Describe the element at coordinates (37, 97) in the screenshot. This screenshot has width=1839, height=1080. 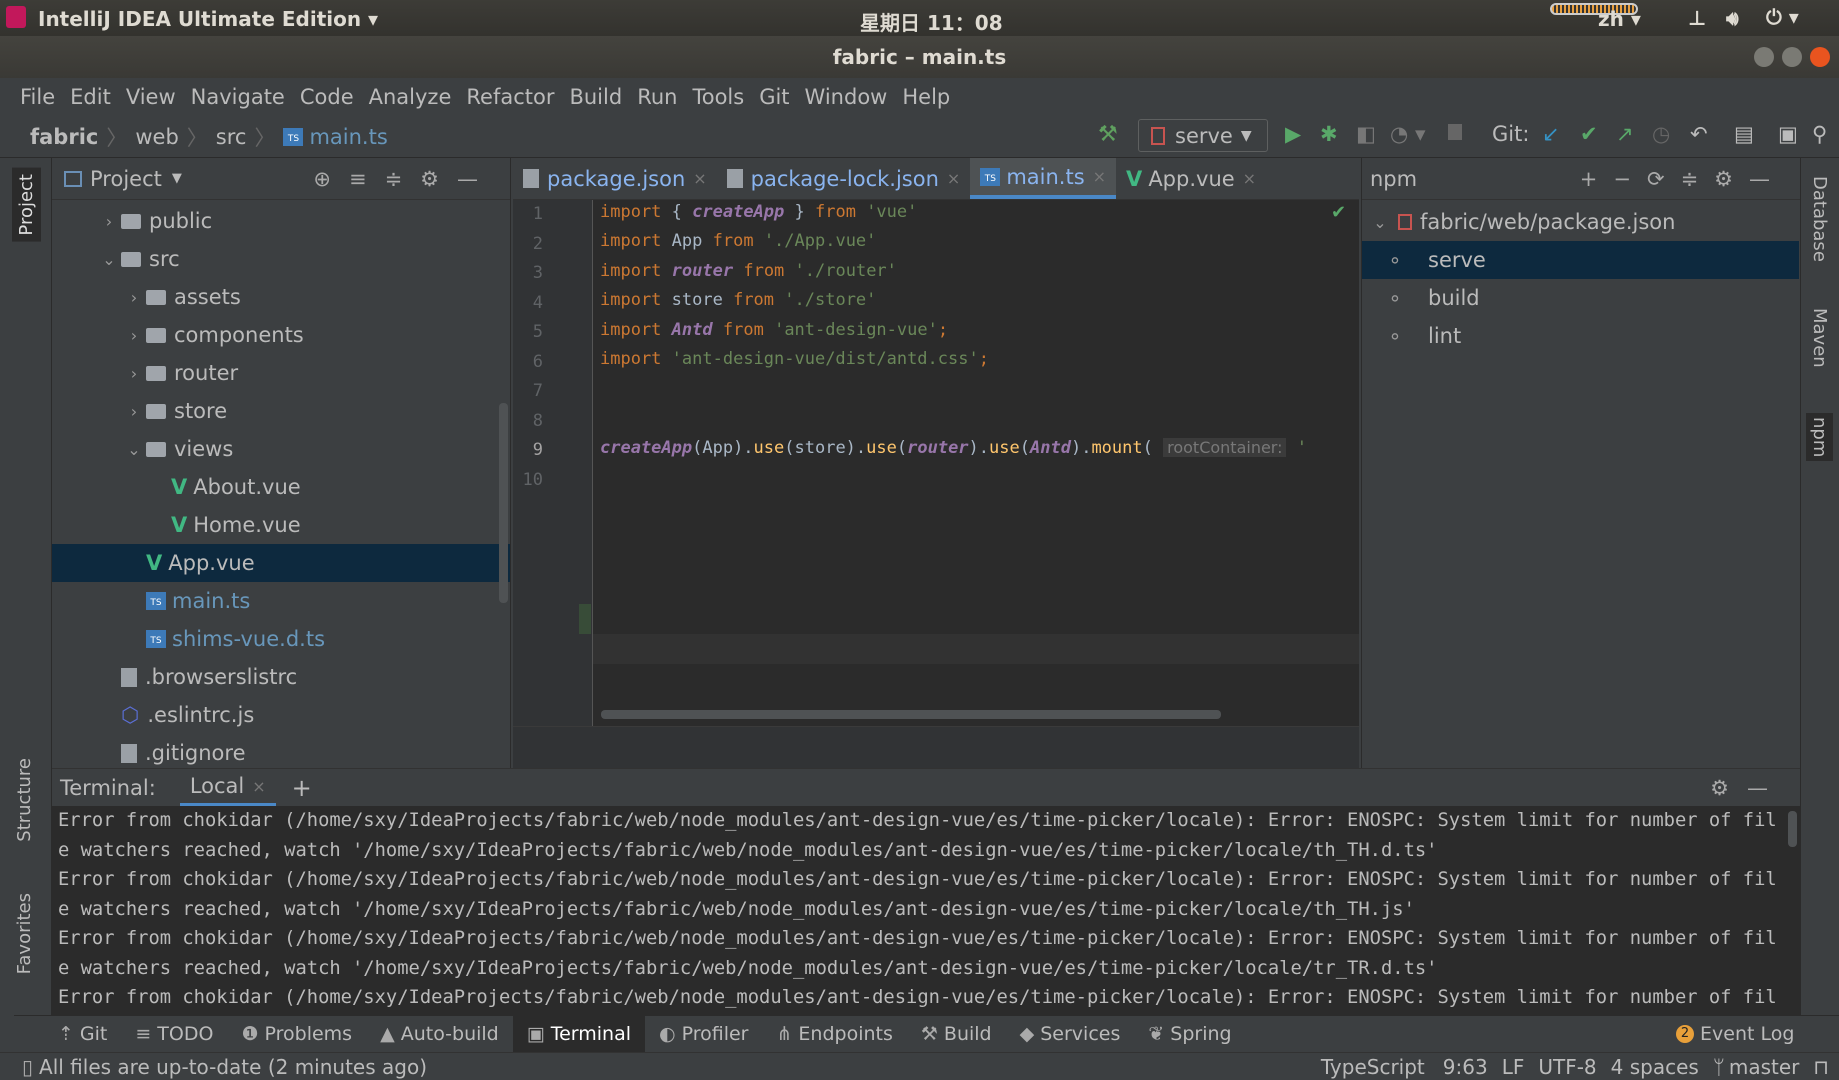
I see `menu-file: File` at that location.